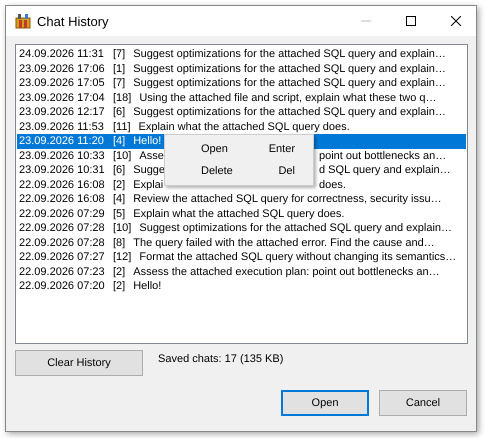  What do you see at coordinates (122, 98) in the screenshot?
I see `message-count: [18]` at bounding box center [122, 98].